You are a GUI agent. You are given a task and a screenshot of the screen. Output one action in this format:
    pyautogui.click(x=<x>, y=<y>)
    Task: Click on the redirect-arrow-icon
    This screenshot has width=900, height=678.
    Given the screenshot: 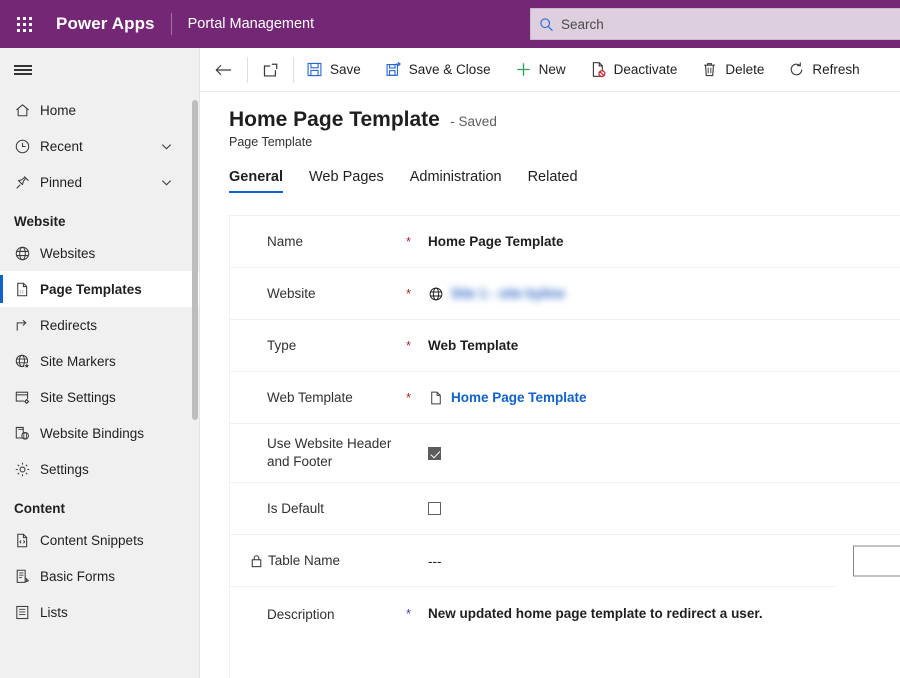 What is the action you would take?
    pyautogui.click(x=27, y=325)
    